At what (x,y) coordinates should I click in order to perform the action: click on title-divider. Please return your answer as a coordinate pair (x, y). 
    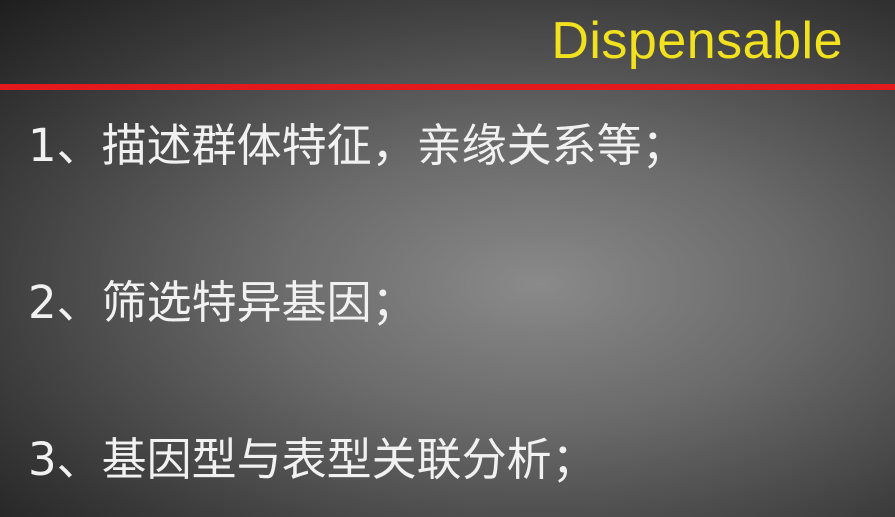
    Looking at the image, I should click on (447, 87).